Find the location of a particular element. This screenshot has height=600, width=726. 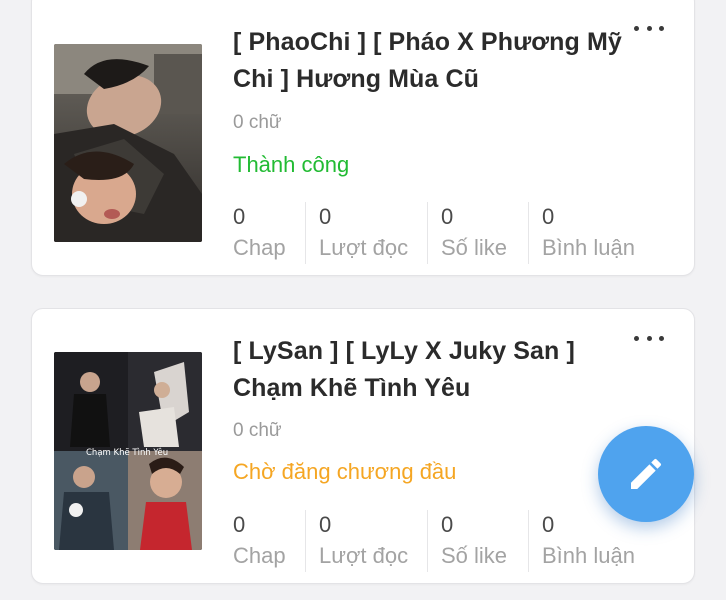

story-cover-image: Chạm Khẽ Tình Yêu is located at coordinates (128, 451).